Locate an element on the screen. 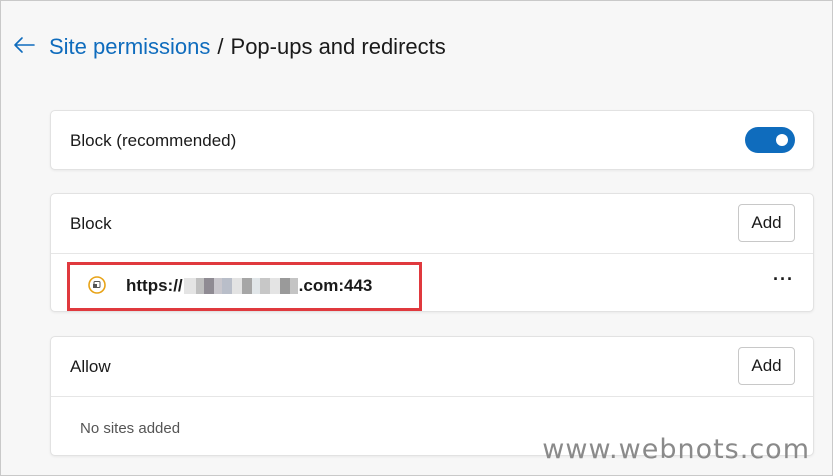  allow-add-button: Add is located at coordinates (766, 366).